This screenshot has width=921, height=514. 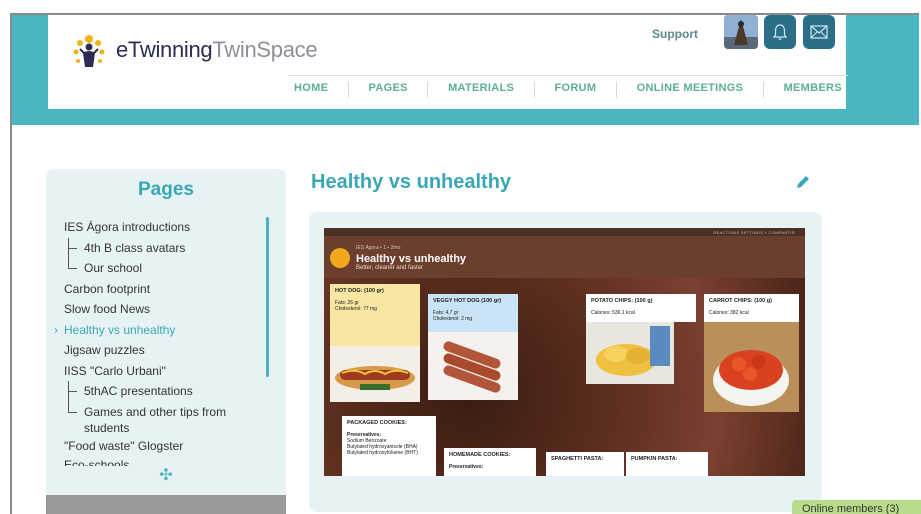 I want to click on notifications-button, so click(x=780, y=32).